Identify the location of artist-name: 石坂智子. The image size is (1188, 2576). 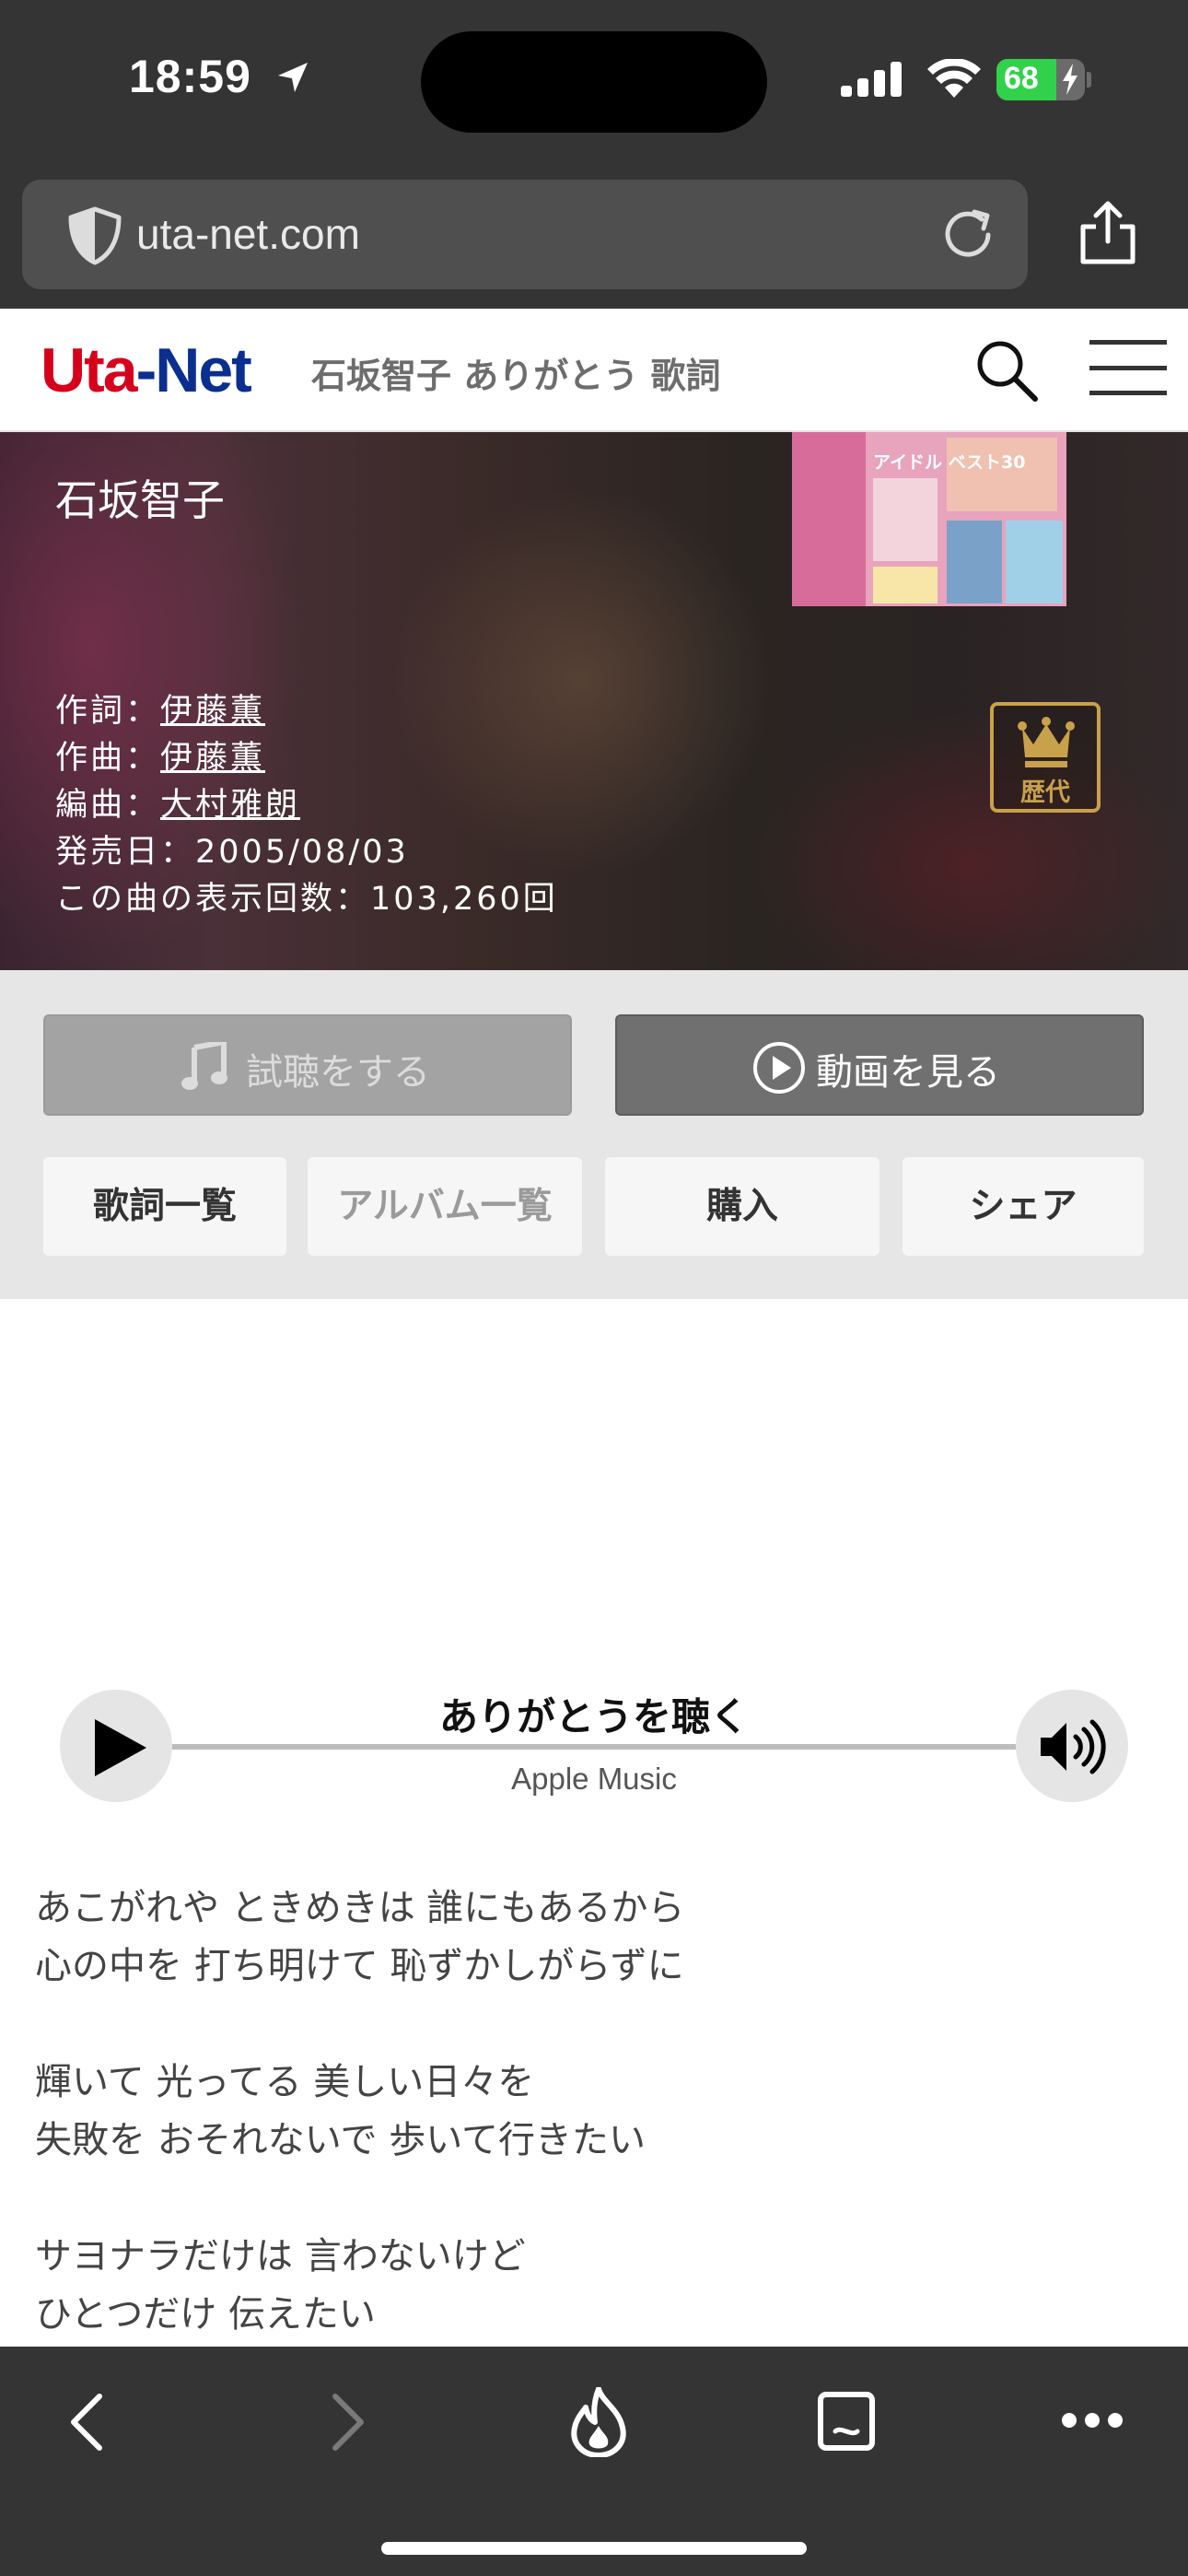
(140, 497).